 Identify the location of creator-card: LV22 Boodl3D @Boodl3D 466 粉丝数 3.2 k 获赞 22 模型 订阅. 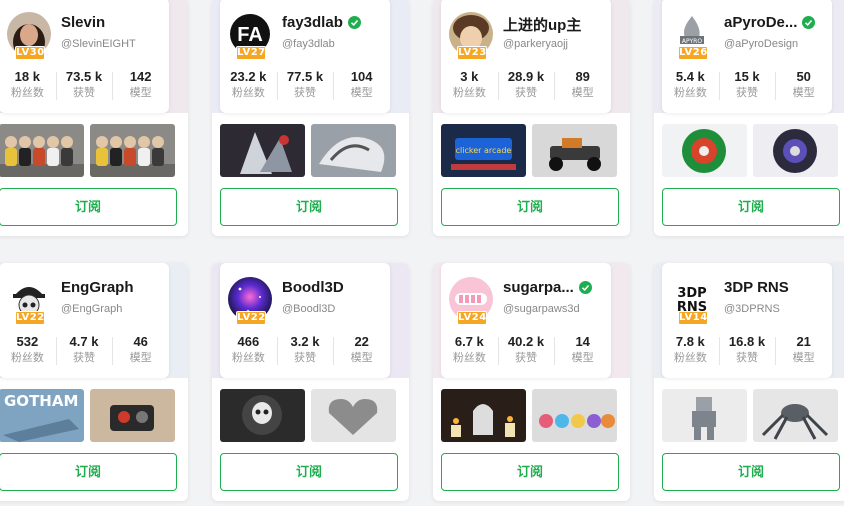
(310, 382).